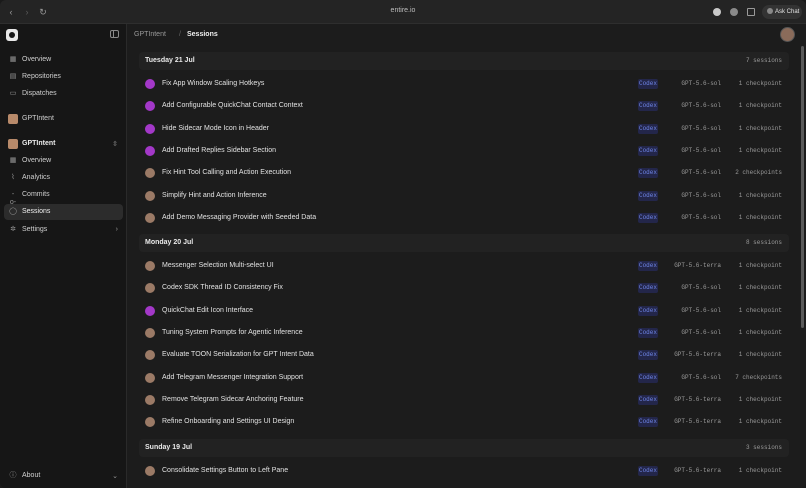 This screenshot has height=488, width=806. I want to click on grid-icon: ▦, so click(13, 59).